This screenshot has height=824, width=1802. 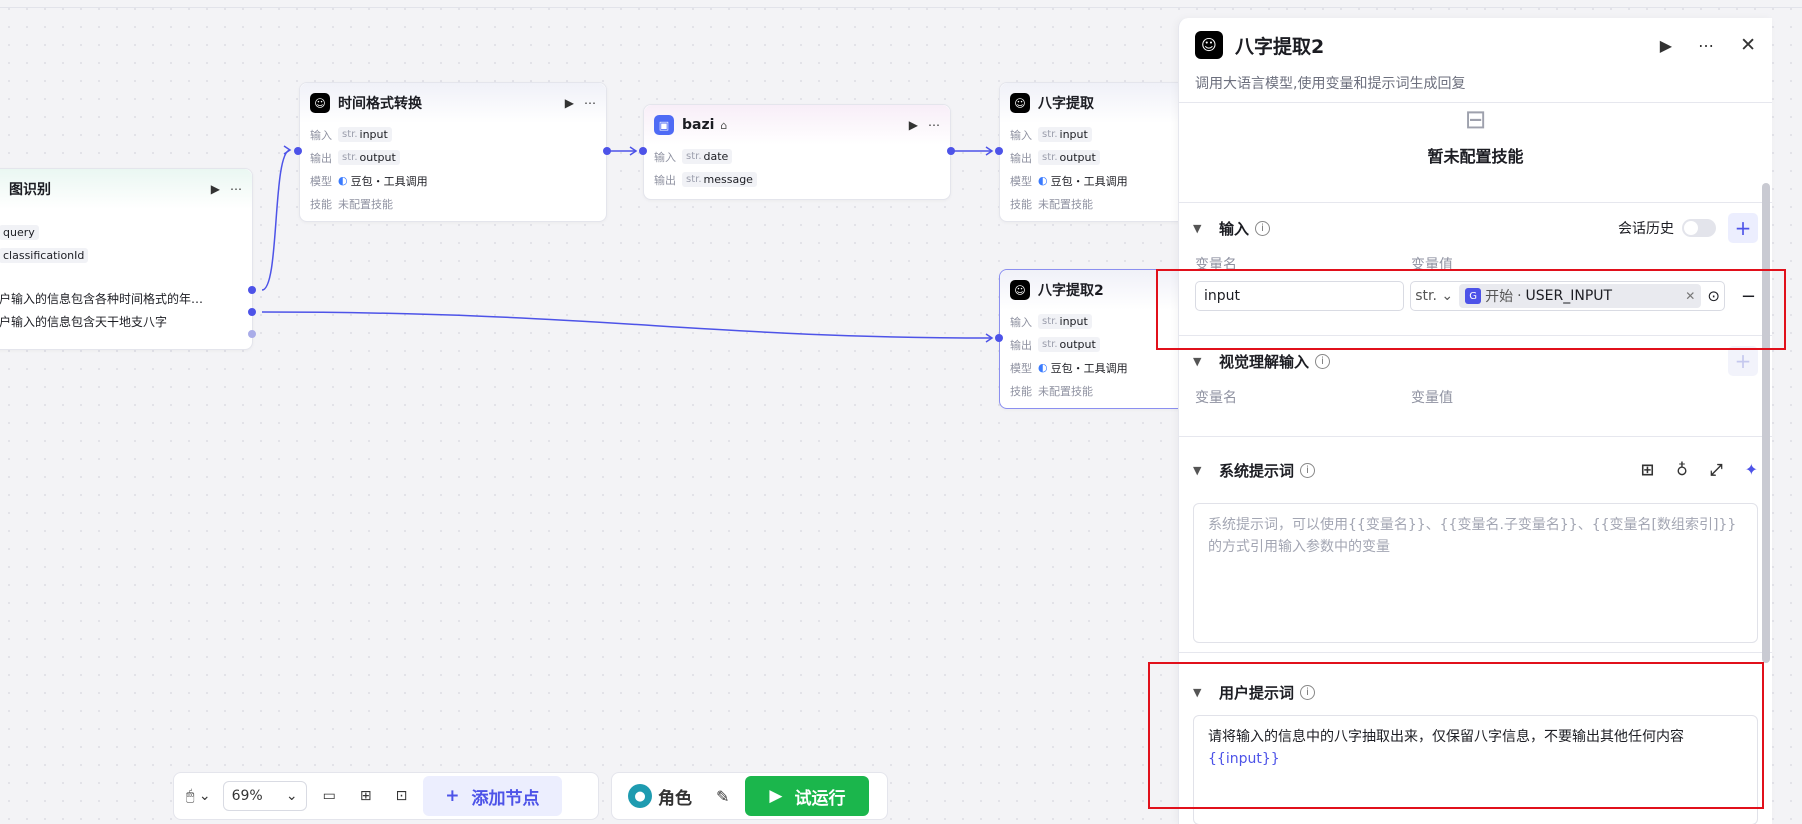 I want to click on node-intent-option-2: 户输入的信息包含天干地支八字, so click(x=84, y=322).